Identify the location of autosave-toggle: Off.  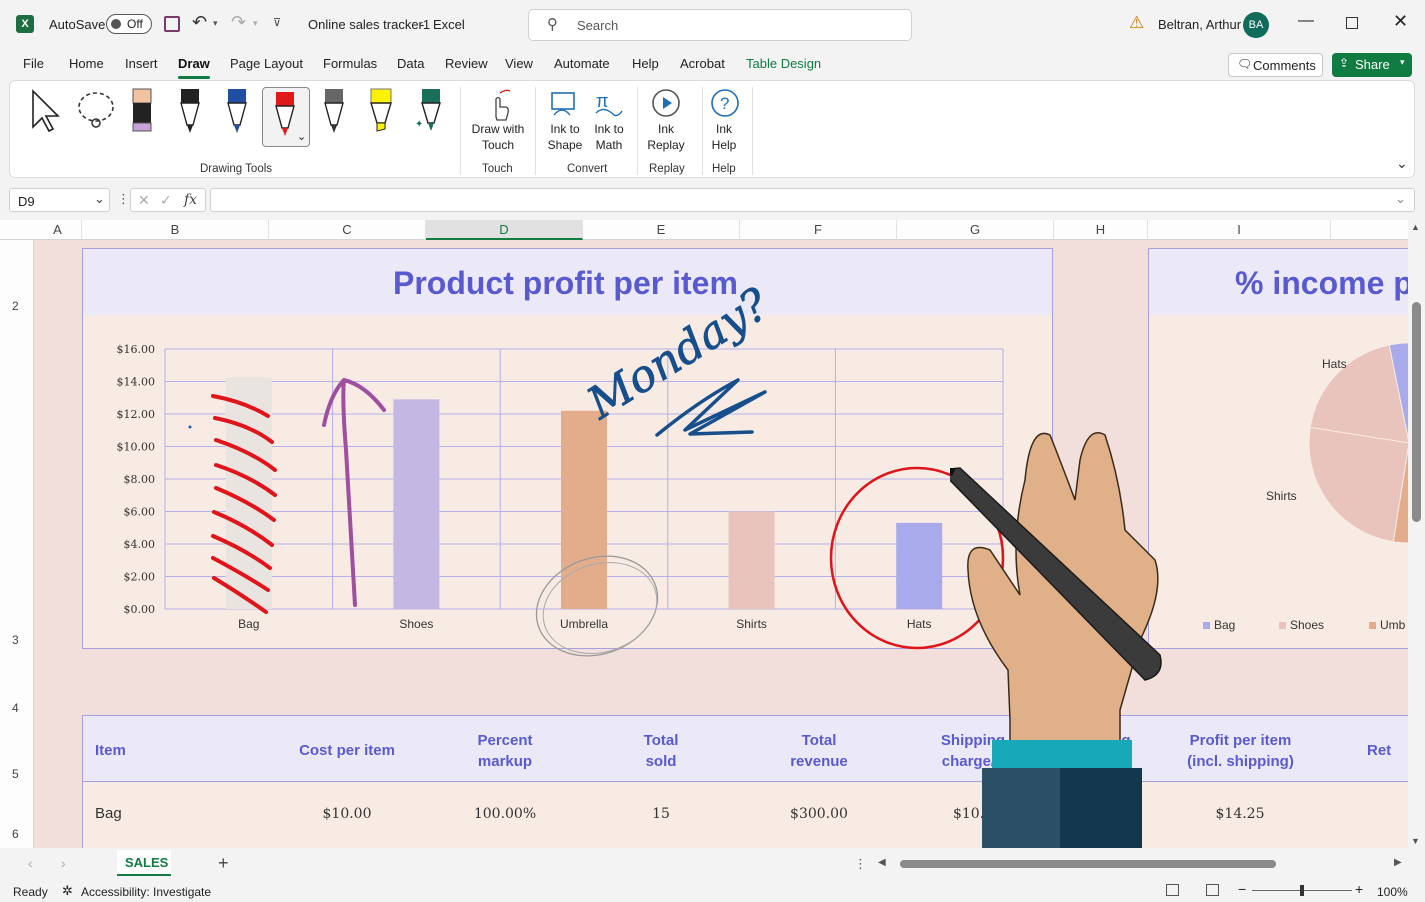
(129, 24).